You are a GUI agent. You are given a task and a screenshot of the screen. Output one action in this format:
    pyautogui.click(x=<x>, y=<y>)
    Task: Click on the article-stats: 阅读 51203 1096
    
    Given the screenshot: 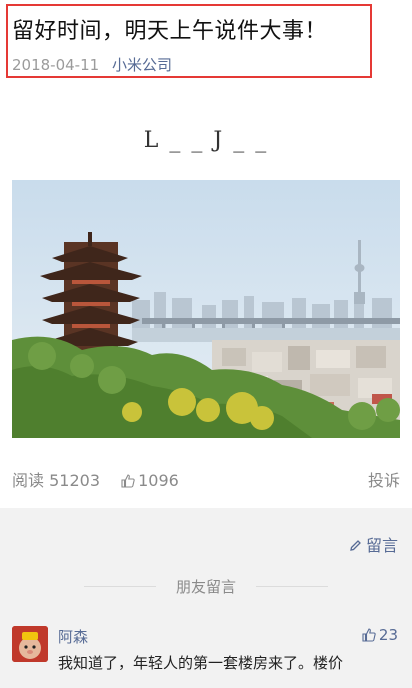 What is the action you would take?
    pyautogui.click(x=95, y=479)
    